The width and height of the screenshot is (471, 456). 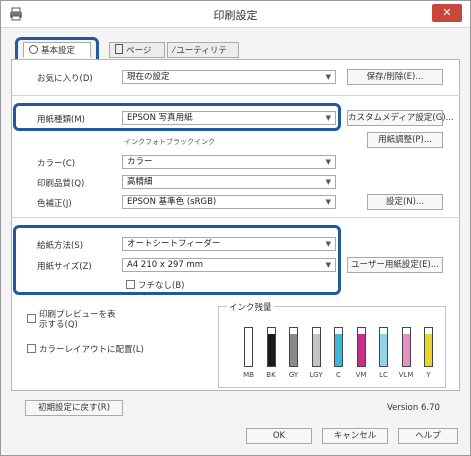 I want to click on color-correction-select: EPSON 基準色 (sRGB) ▼, so click(x=229, y=202).